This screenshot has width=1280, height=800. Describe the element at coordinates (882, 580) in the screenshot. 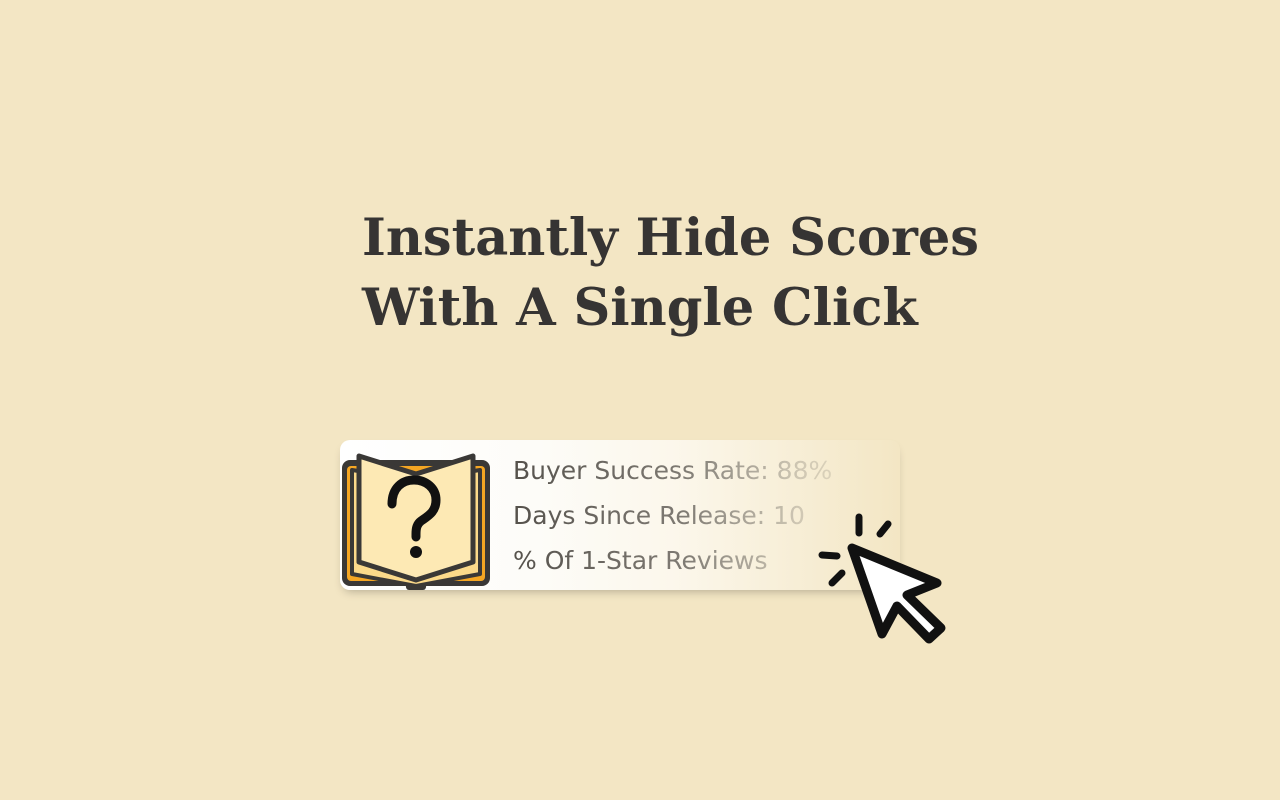

I see `click-cursor-icon` at that location.